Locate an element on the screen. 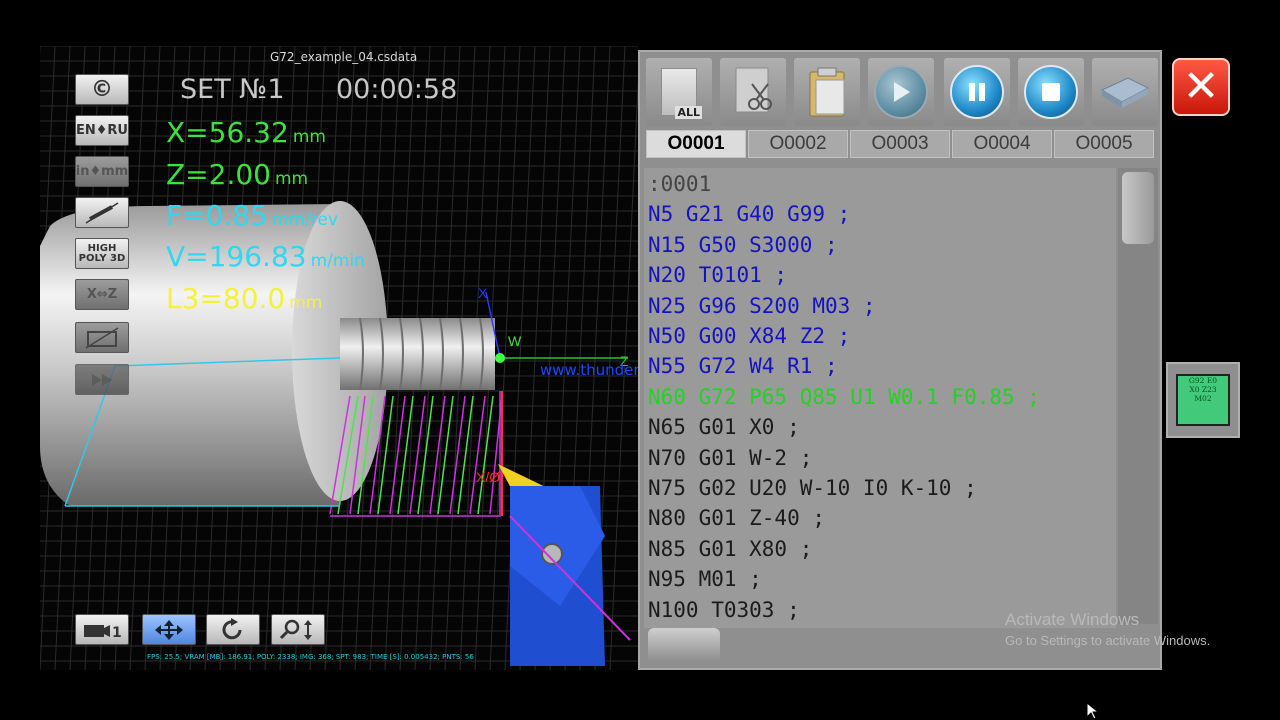 The height and width of the screenshot is (720, 1280). code-line: N75 G02 U20 W-10 I0 K-10 ; is located at coordinates (812, 488).